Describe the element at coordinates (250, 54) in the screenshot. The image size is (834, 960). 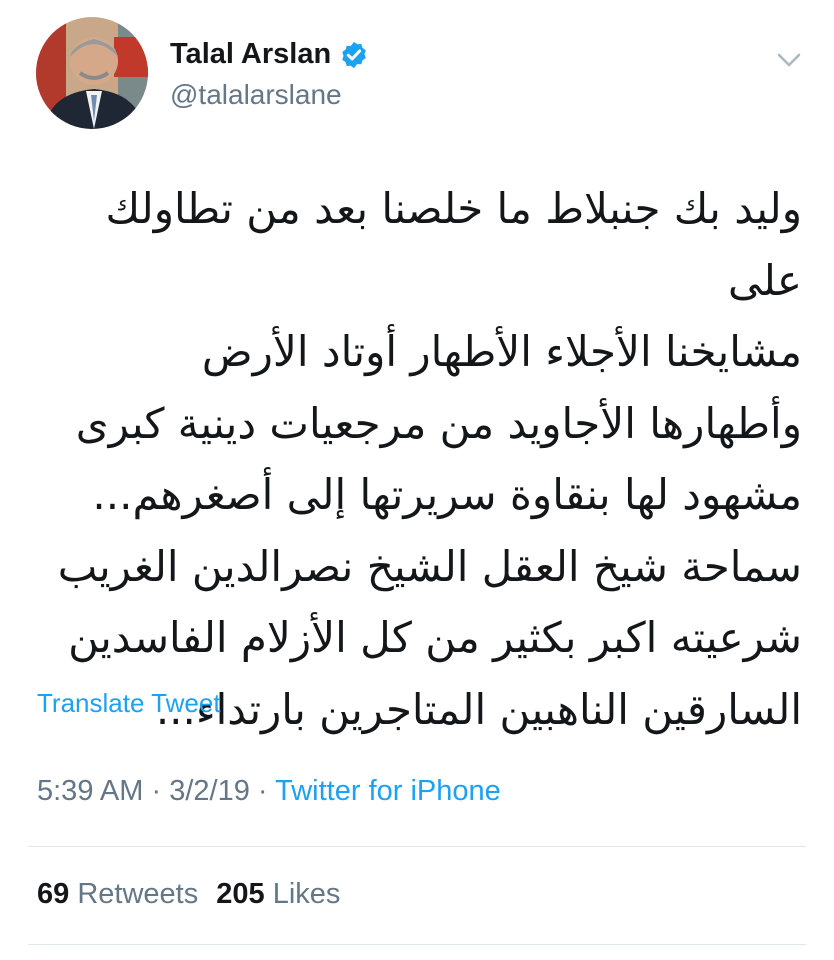
I see `author-display-name: Talal Arslan` at that location.